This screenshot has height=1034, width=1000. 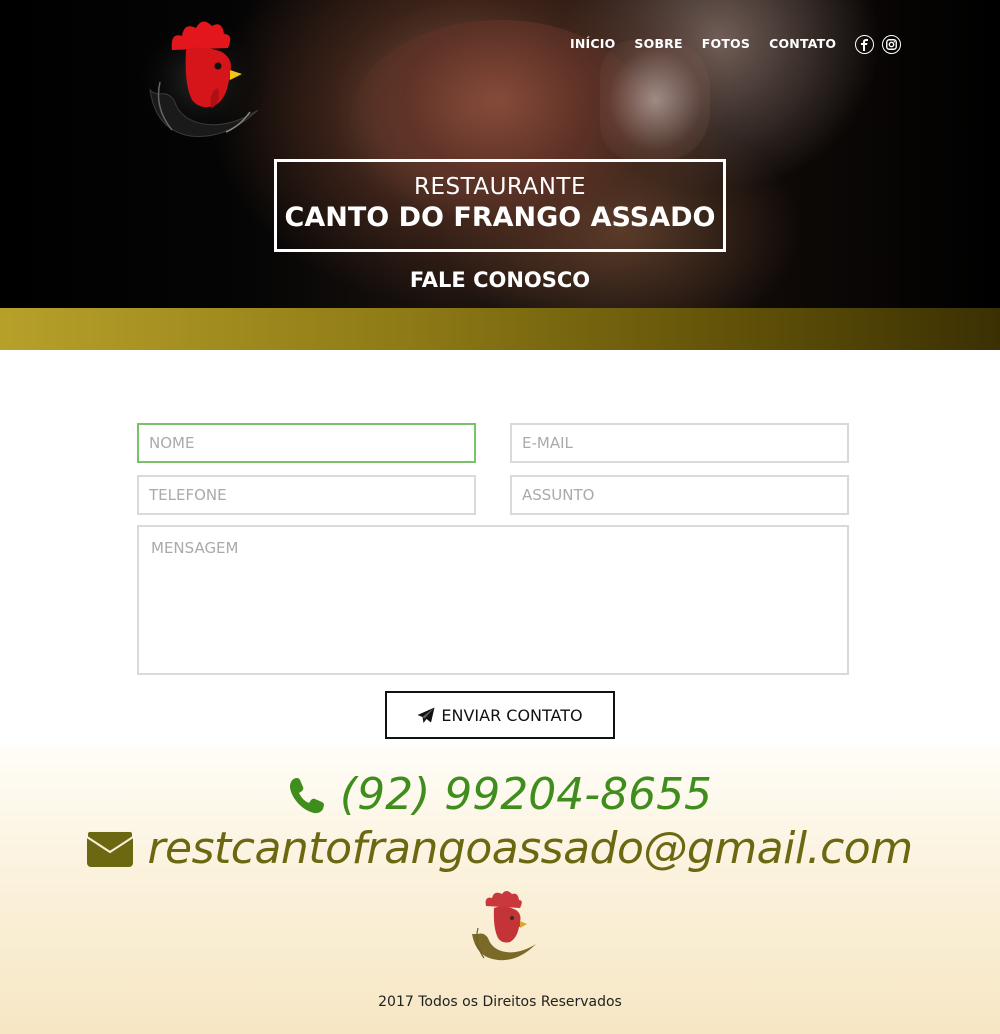 I want to click on send-contact-label: ENVIAR CONTATO, so click(x=512, y=715).